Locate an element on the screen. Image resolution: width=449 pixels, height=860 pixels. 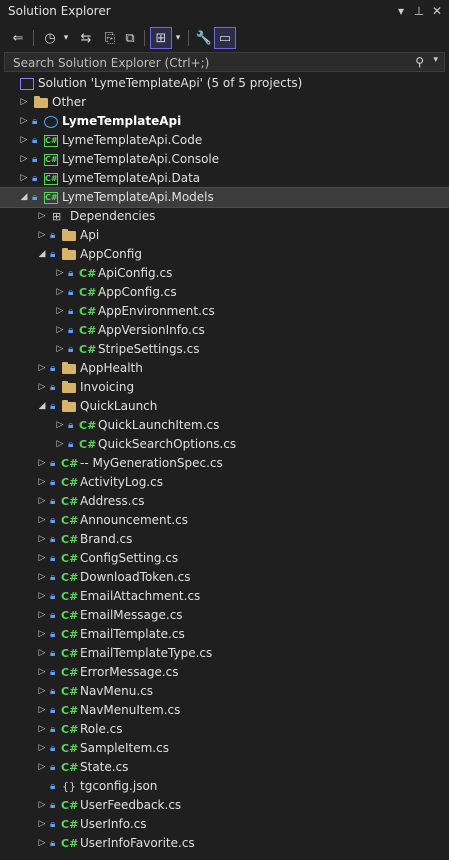
wrench-icon: 🔧 is located at coordinates (204, 38).